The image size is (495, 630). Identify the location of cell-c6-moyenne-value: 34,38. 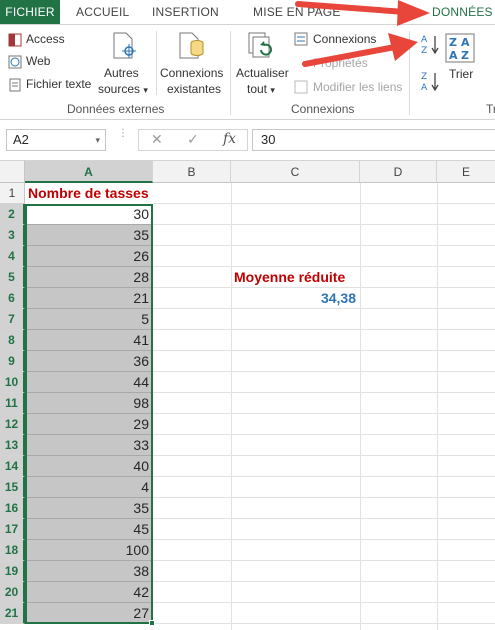
(295, 298).